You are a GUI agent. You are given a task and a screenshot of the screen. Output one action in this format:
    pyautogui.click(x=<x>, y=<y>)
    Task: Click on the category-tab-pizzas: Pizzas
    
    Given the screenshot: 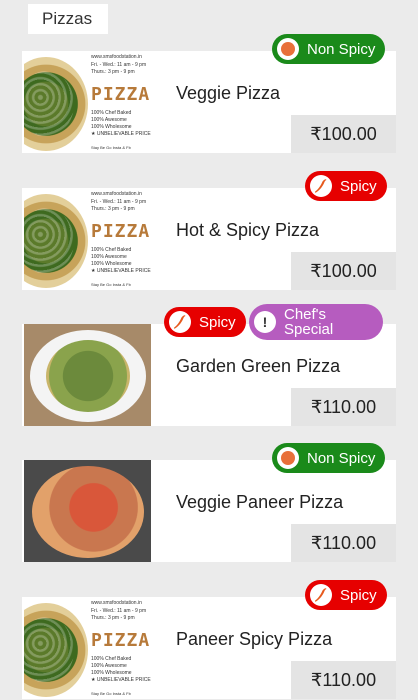 What is the action you would take?
    pyautogui.click(x=68, y=19)
    